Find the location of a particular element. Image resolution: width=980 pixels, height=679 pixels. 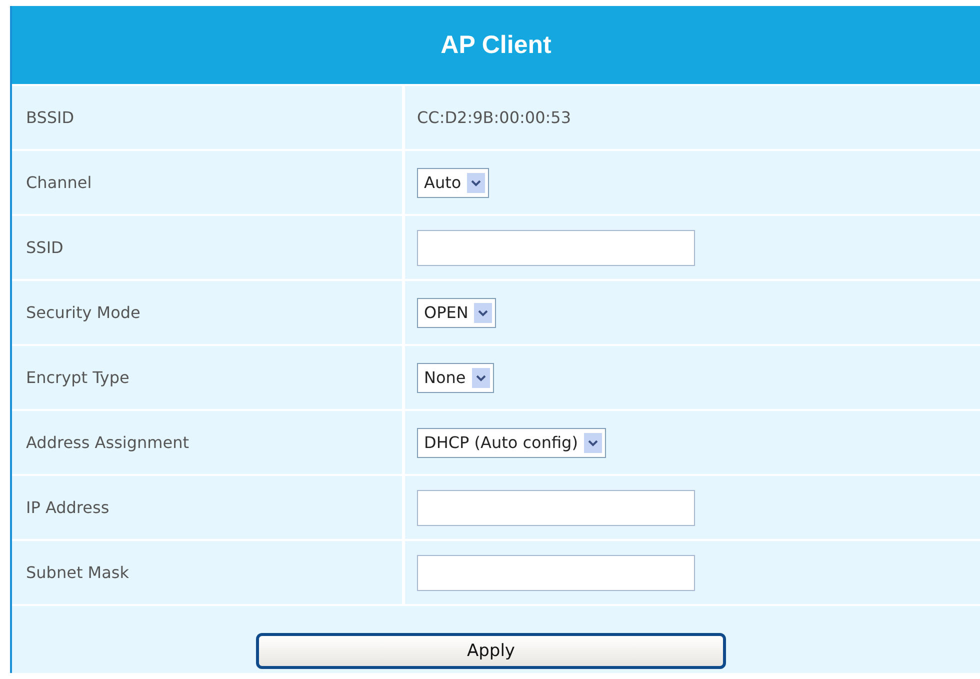

dropdown: DHCP (Auto config) is located at coordinates (511, 443).